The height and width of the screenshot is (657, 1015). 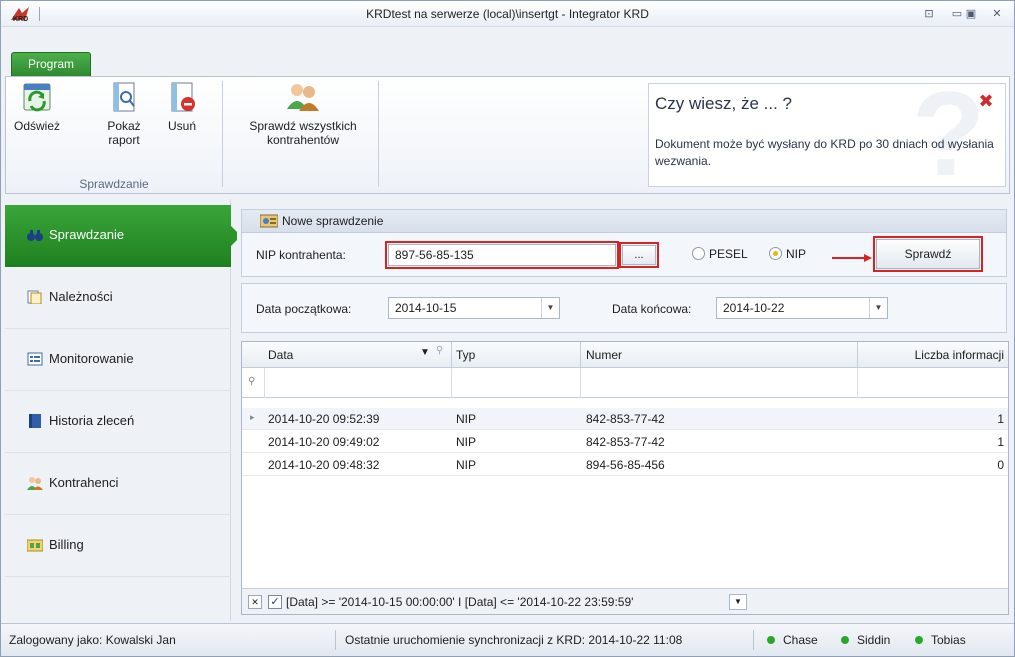 What do you see at coordinates (652, 309) in the screenshot?
I see `date-to-label: Data końcowa:` at bounding box center [652, 309].